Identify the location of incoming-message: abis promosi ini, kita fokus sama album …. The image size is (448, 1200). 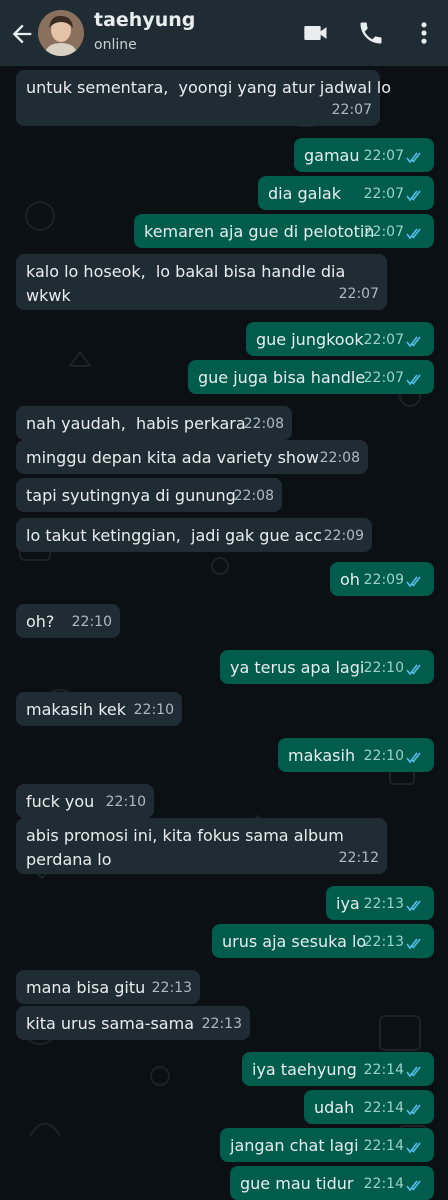
(201, 846).